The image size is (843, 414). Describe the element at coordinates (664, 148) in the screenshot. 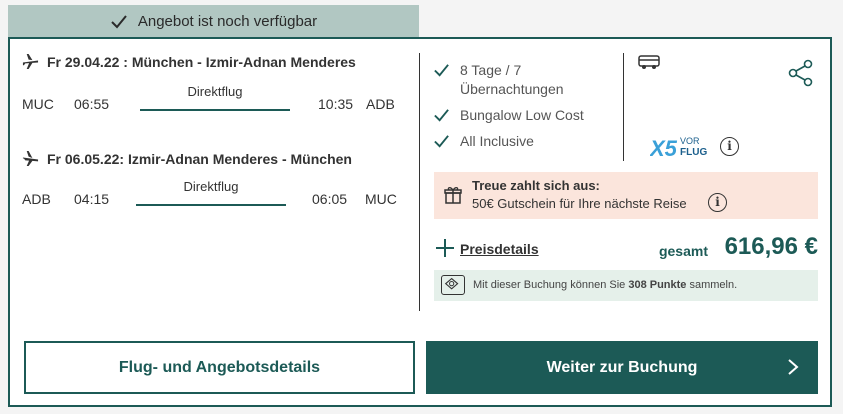

I see `svg-text: X5` at that location.